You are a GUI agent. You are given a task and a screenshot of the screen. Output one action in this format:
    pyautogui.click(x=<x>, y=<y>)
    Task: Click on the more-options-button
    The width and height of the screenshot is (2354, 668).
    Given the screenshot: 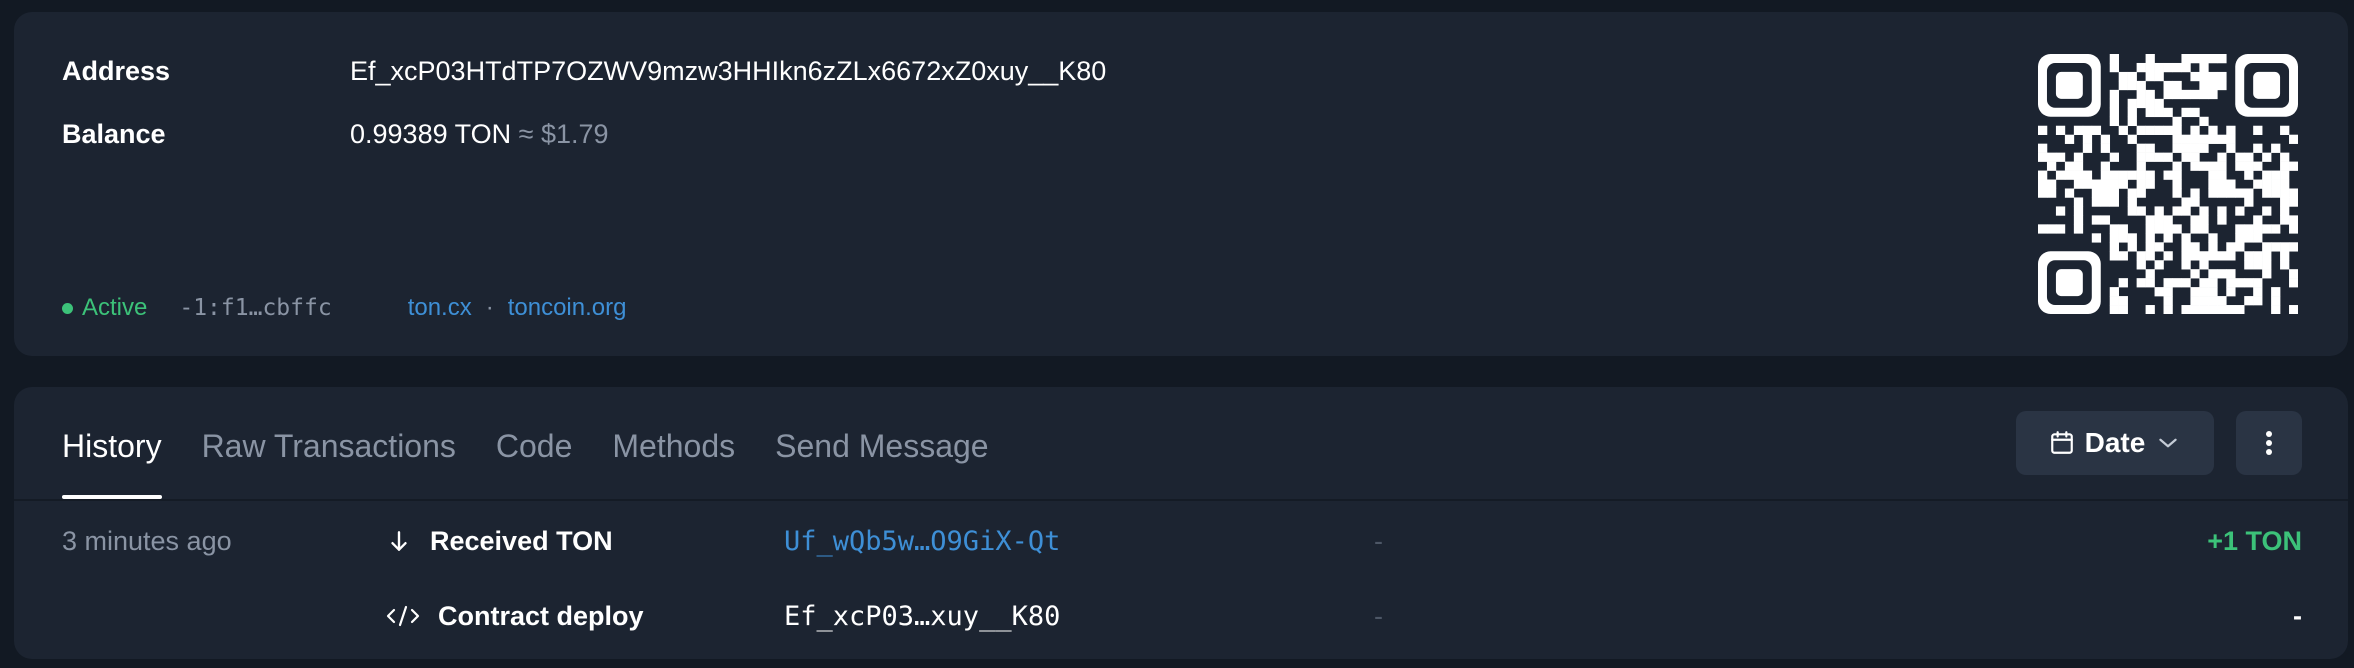 What is the action you would take?
    pyautogui.click(x=2269, y=443)
    